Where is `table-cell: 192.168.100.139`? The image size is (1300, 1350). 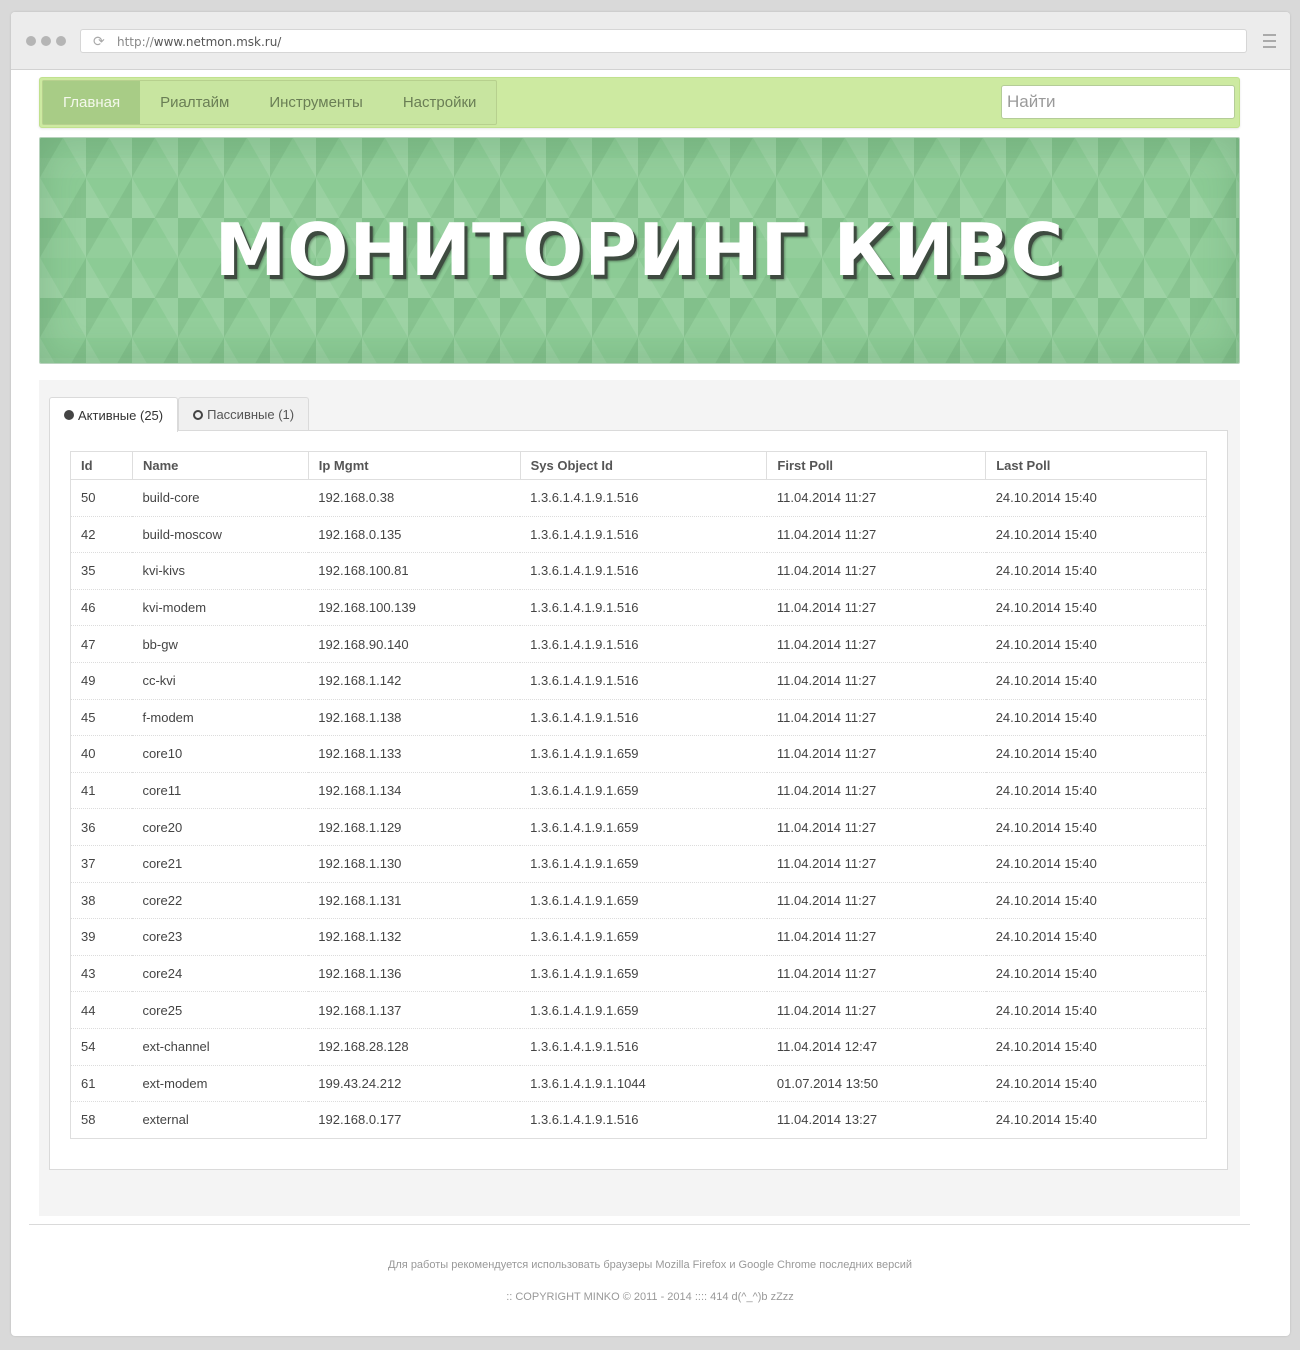
table-cell: 192.168.100.139 is located at coordinates (414, 608).